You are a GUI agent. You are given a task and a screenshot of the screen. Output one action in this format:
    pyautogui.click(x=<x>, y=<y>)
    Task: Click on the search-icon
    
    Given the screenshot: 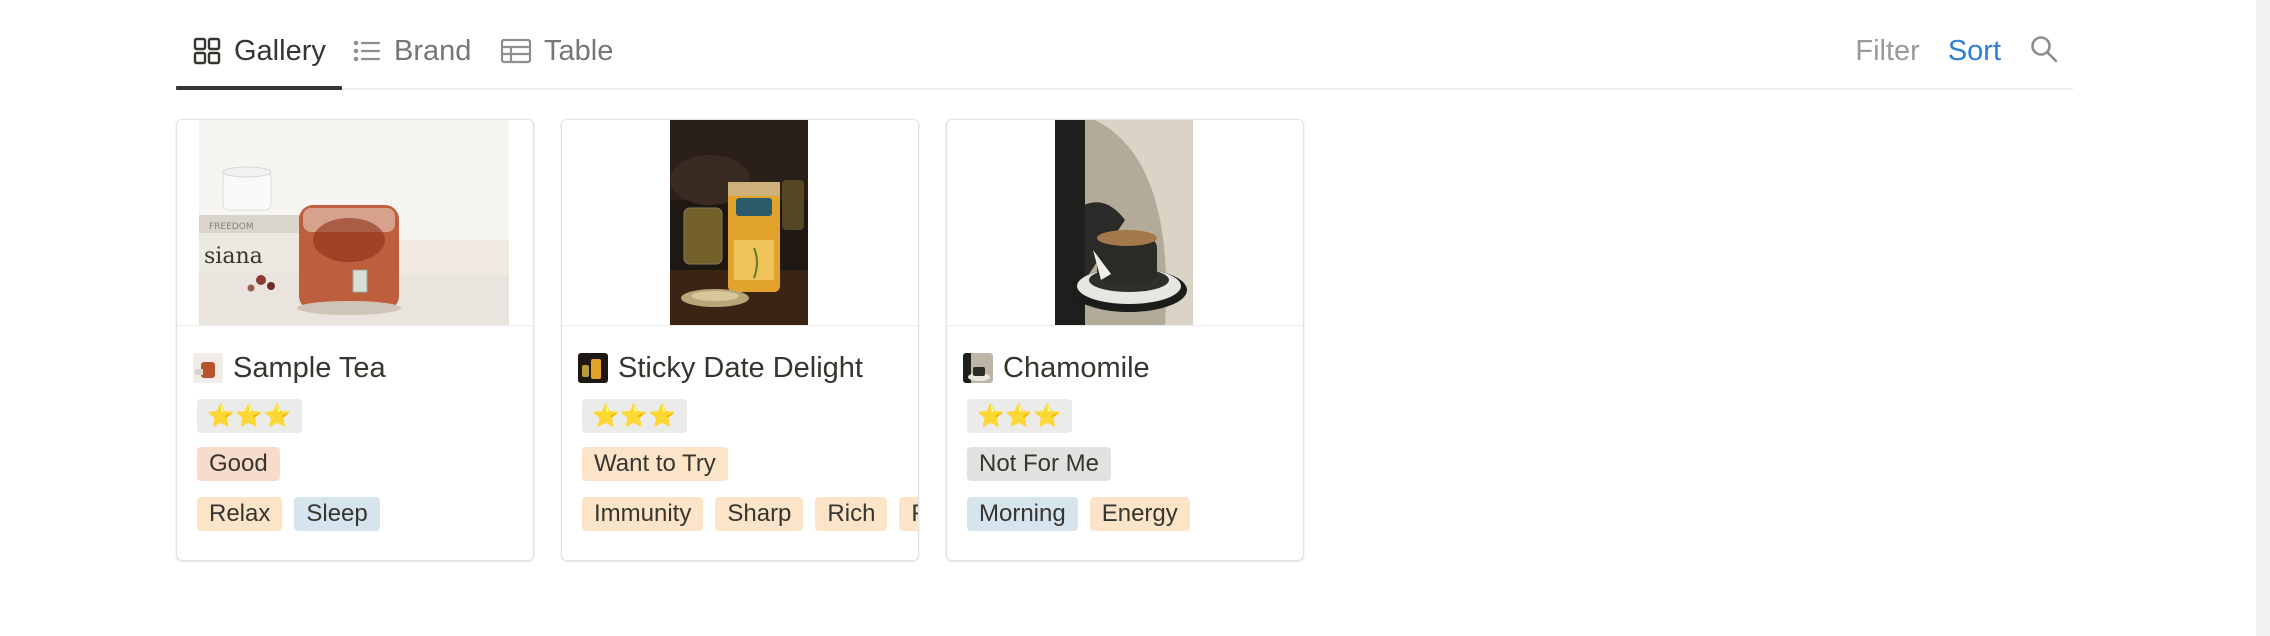 What is the action you would take?
    pyautogui.click(x=2044, y=51)
    